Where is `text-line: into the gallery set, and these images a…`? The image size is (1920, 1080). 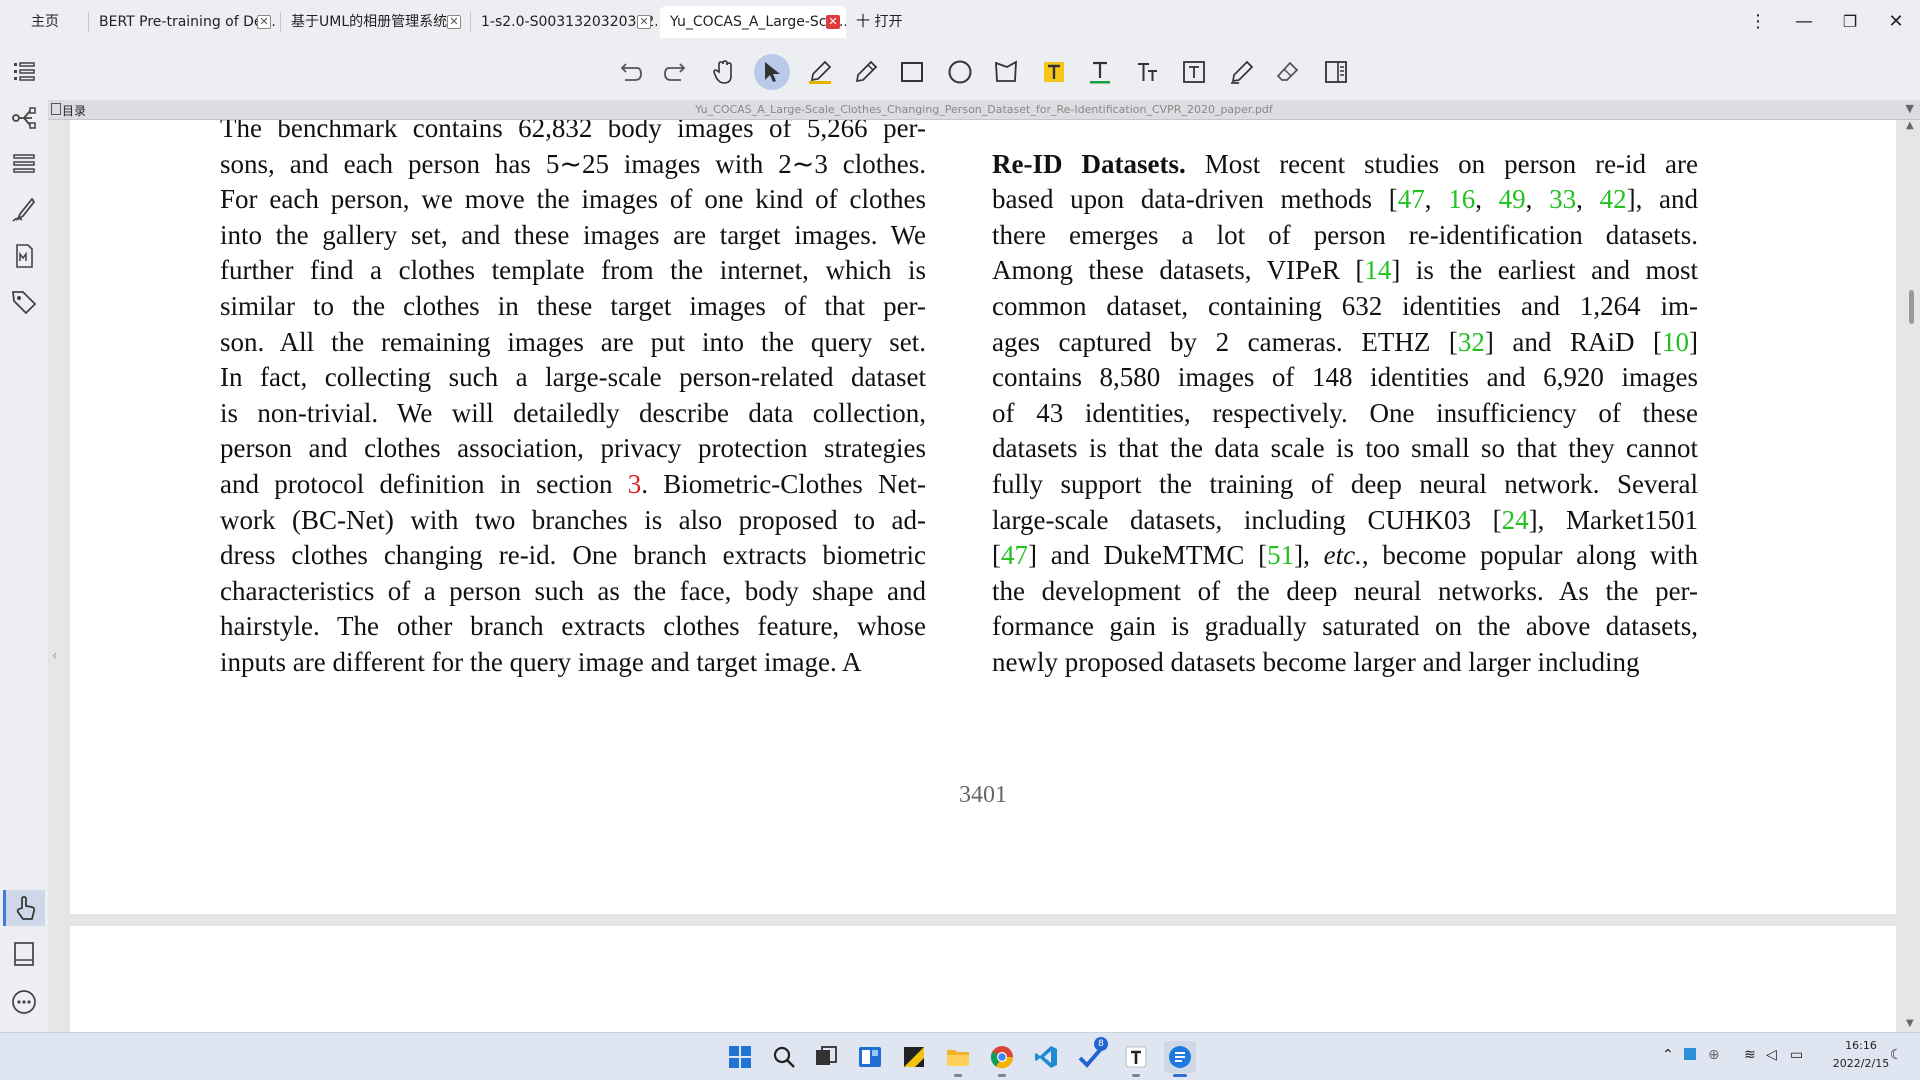
text-line: into the gallery set, and these images a… is located at coordinates (573, 236).